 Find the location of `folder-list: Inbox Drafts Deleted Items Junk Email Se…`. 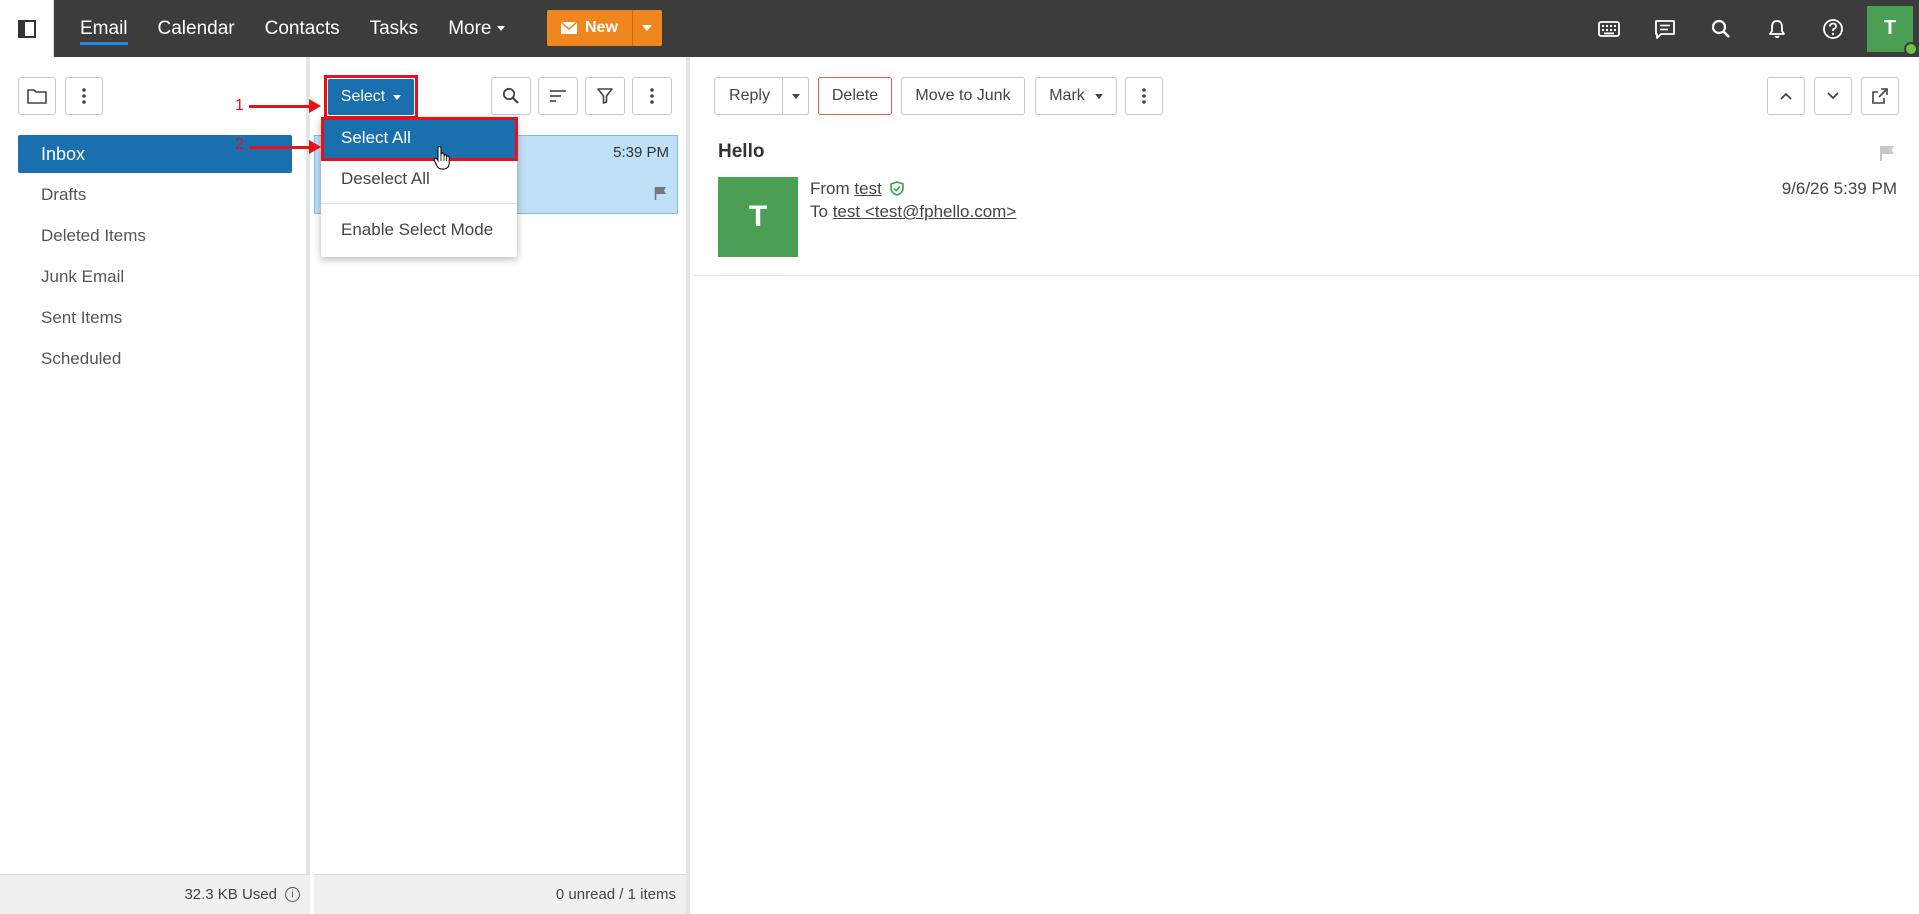

folder-list: Inbox Drafts Deleted Items Junk Email Se… is located at coordinates (155, 258).